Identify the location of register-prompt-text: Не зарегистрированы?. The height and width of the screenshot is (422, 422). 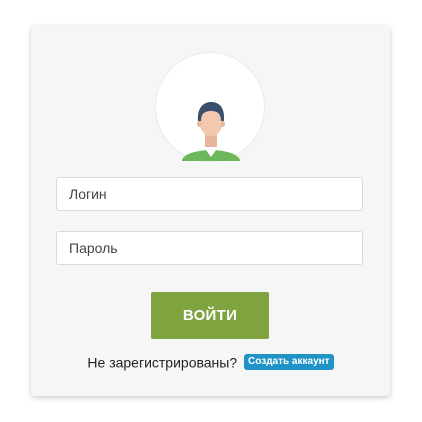
(162, 362).